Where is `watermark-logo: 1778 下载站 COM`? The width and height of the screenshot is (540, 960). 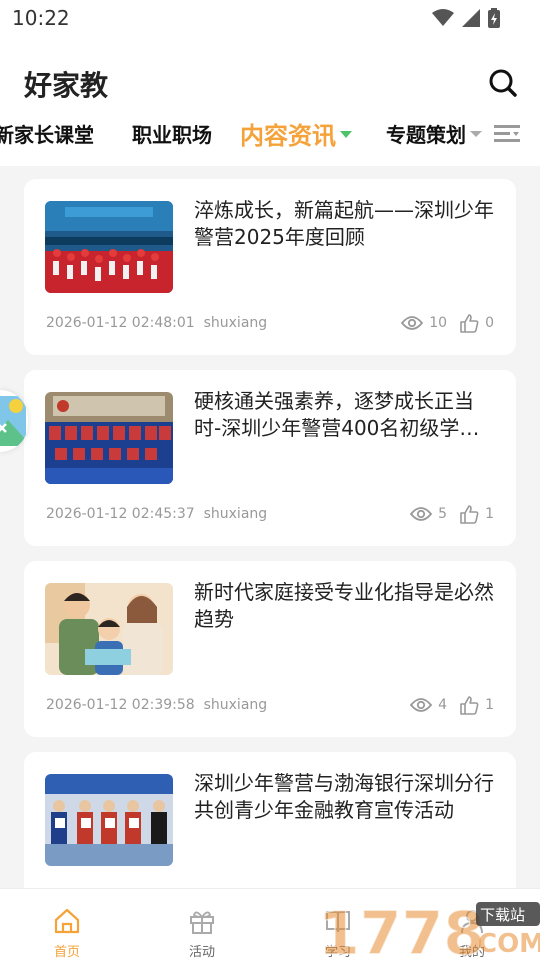 watermark-logo: 1778 下载站 COM is located at coordinates (428, 929).